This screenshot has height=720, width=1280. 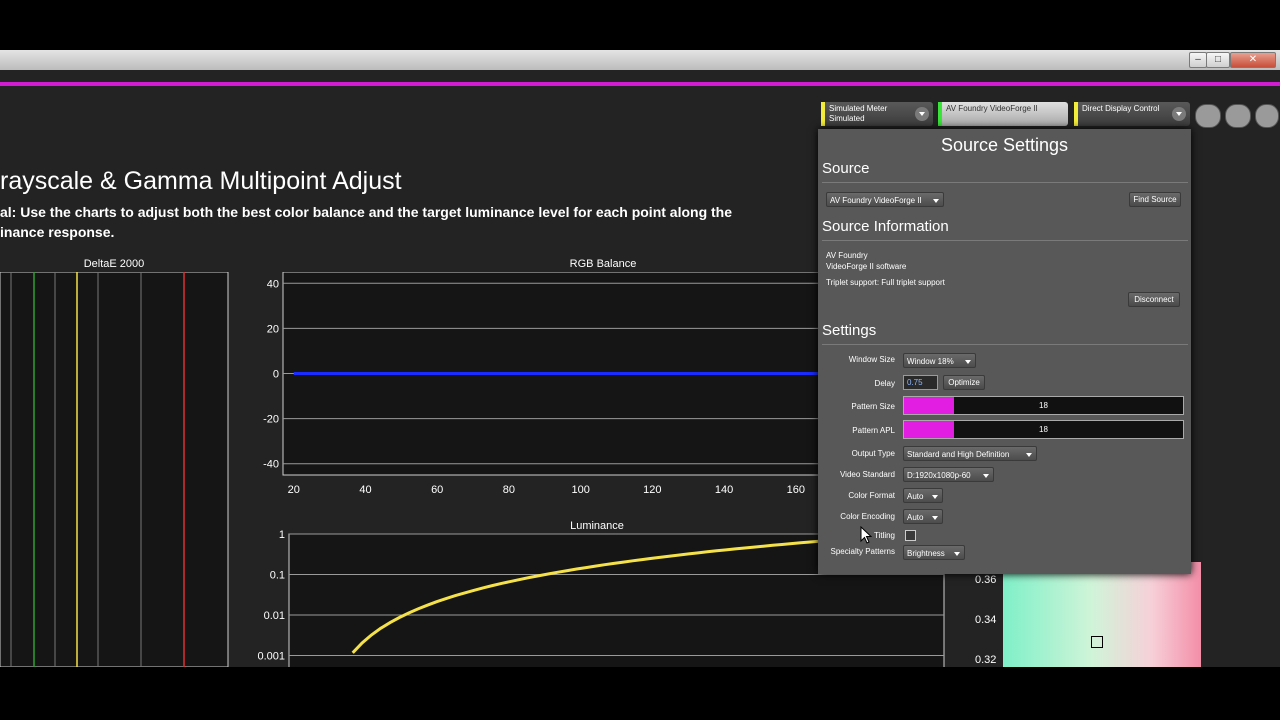 I want to click on video-standard-label: Video Standard, so click(x=867, y=474).